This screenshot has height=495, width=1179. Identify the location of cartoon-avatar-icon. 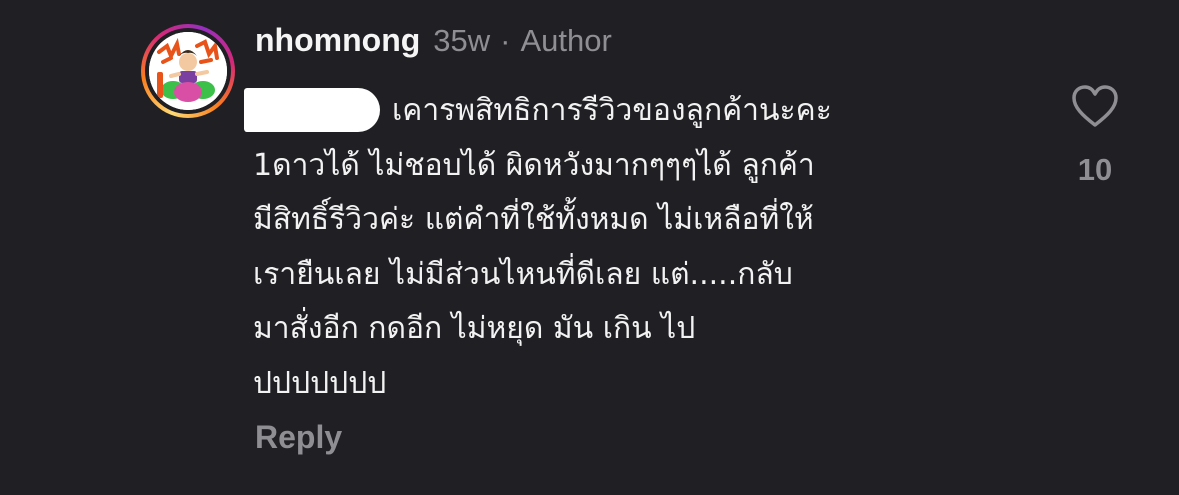
(188, 71).